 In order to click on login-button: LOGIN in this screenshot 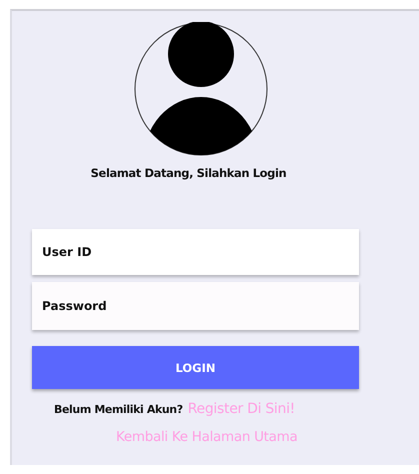, I will do `click(195, 367)`.